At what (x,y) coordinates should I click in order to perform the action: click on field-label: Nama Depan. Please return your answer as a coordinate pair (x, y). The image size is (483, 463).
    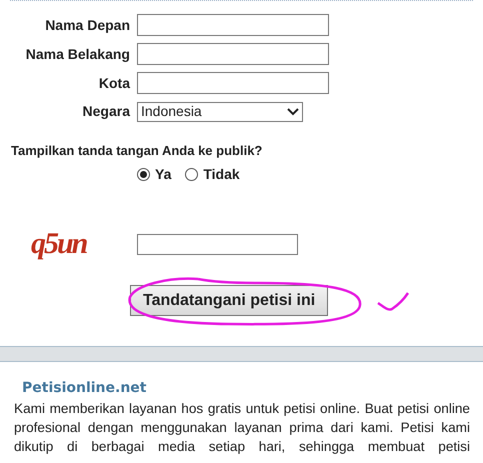
    Looking at the image, I should click on (87, 25).